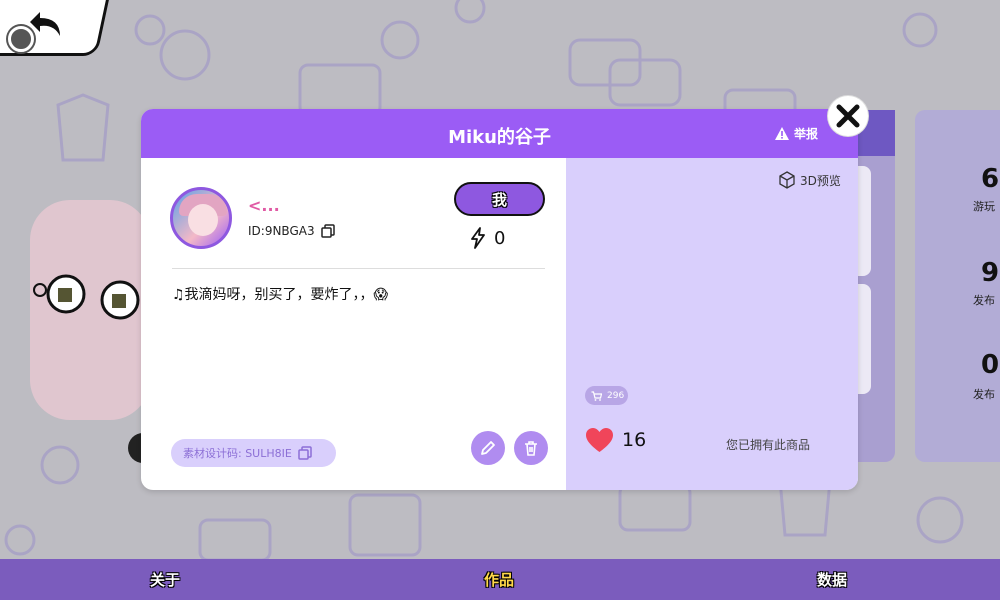  I want to click on me-button: 我, so click(499, 199).